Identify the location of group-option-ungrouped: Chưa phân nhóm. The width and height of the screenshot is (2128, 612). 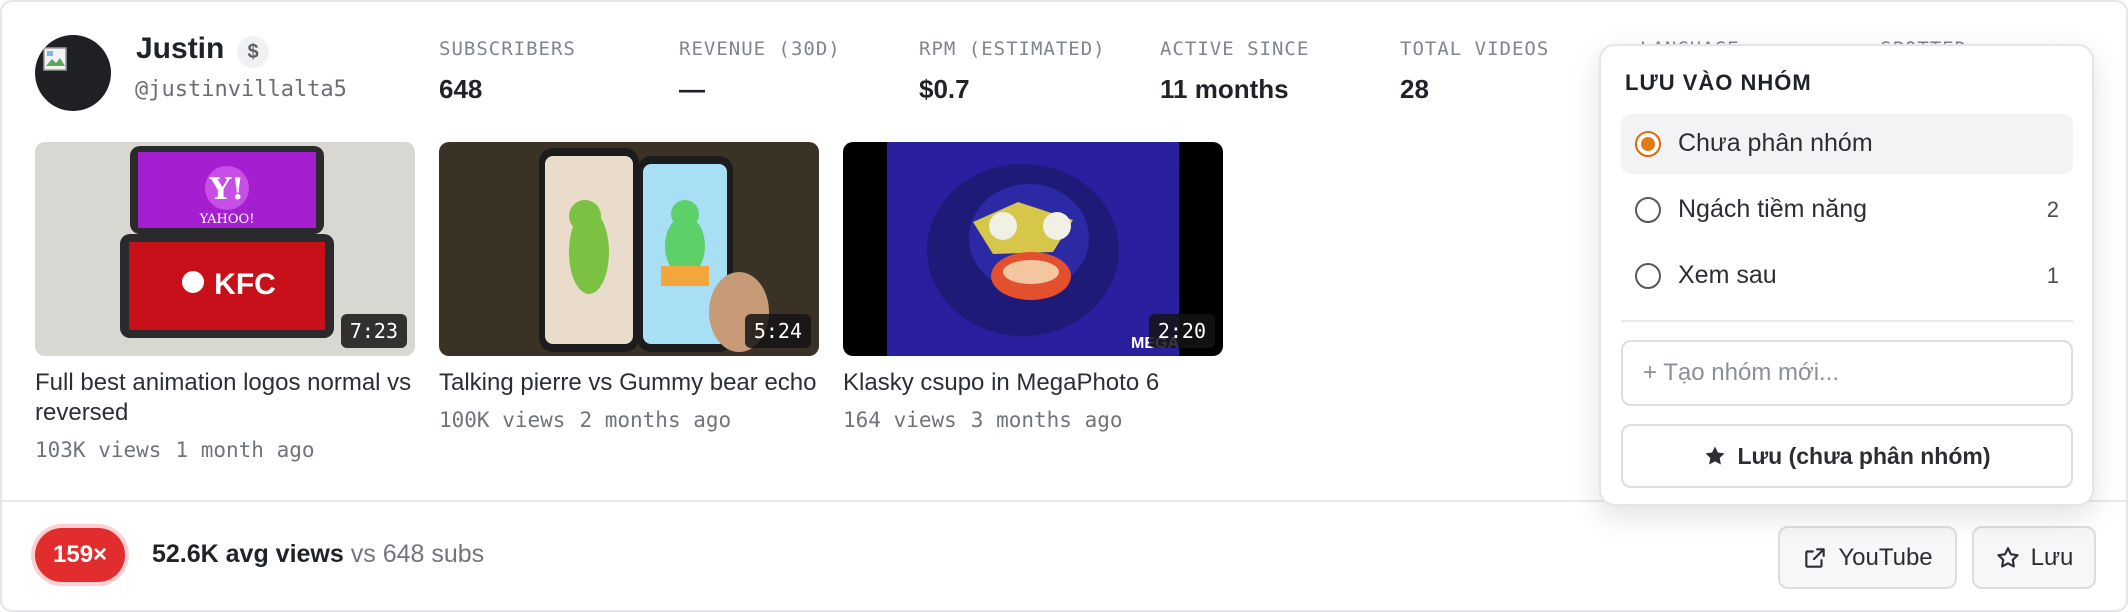
(1847, 144).